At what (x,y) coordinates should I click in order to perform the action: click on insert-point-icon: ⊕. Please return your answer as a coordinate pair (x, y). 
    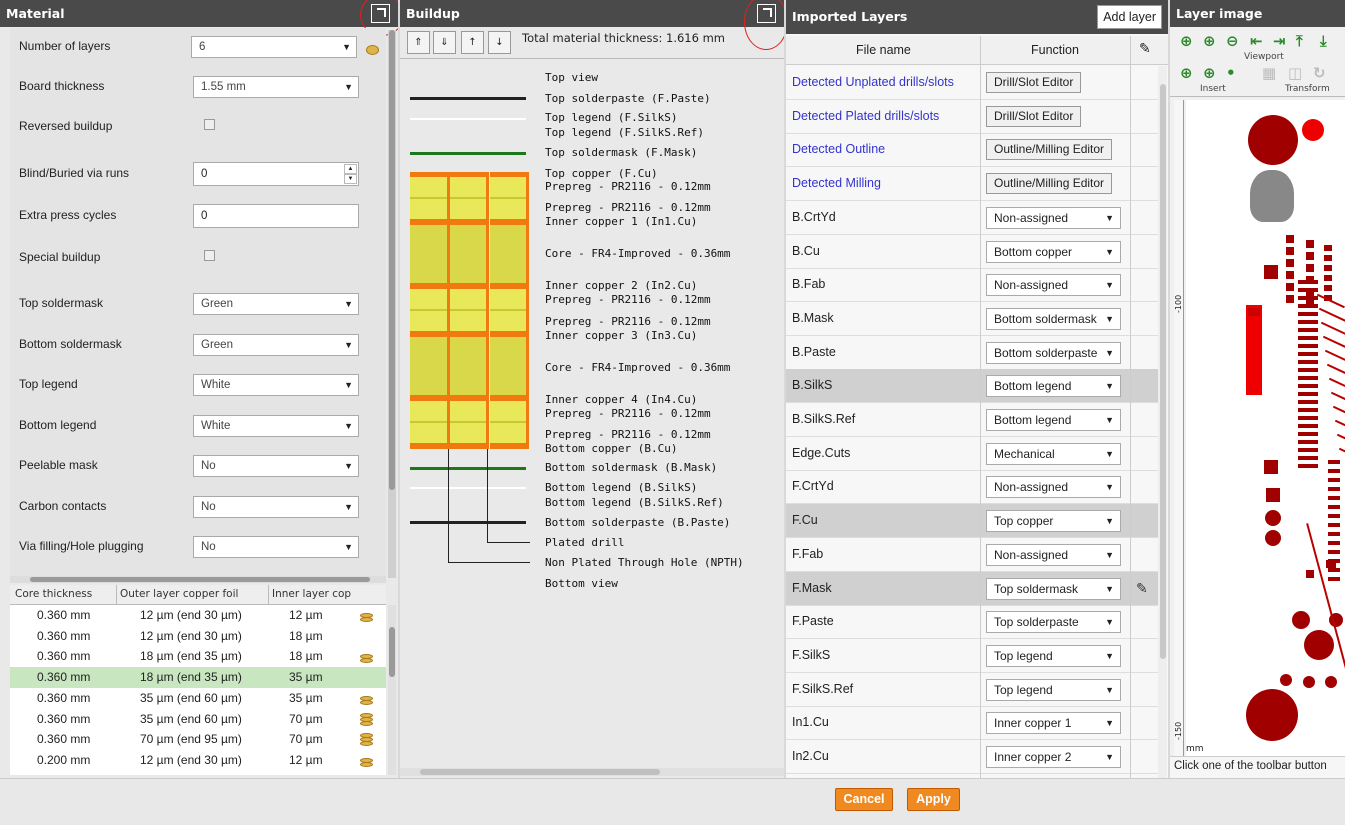
    Looking at the image, I should click on (1186, 73).